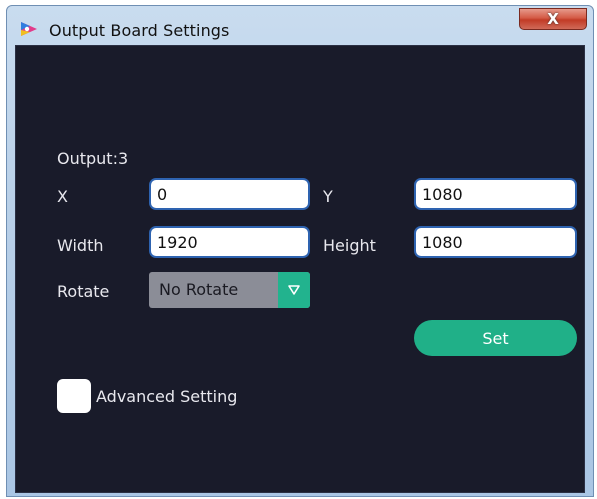  What do you see at coordinates (229, 194) in the screenshot?
I see `x-input` at bounding box center [229, 194].